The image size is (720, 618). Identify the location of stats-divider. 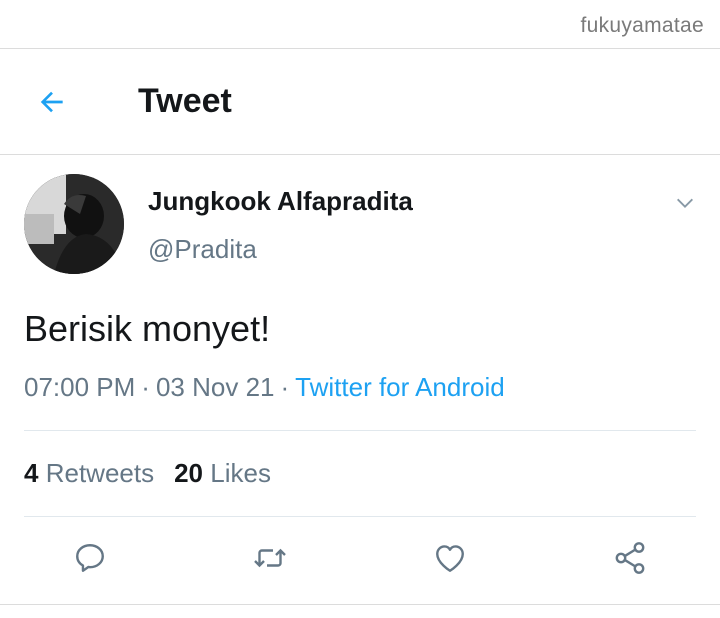
(360, 516).